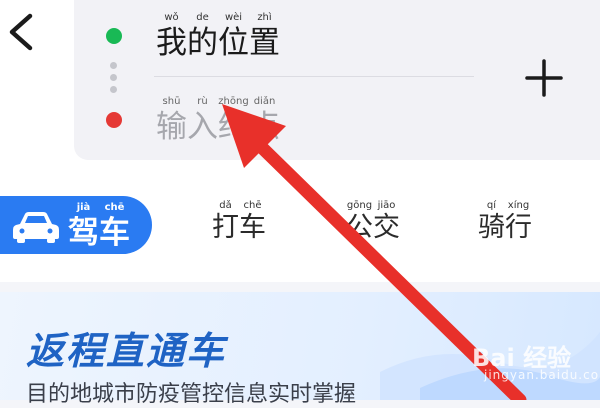 The height and width of the screenshot is (408, 600). I want to click on banner-subtitle: 目的地城市防疫管控信息实时掌握, so click(191, 394).